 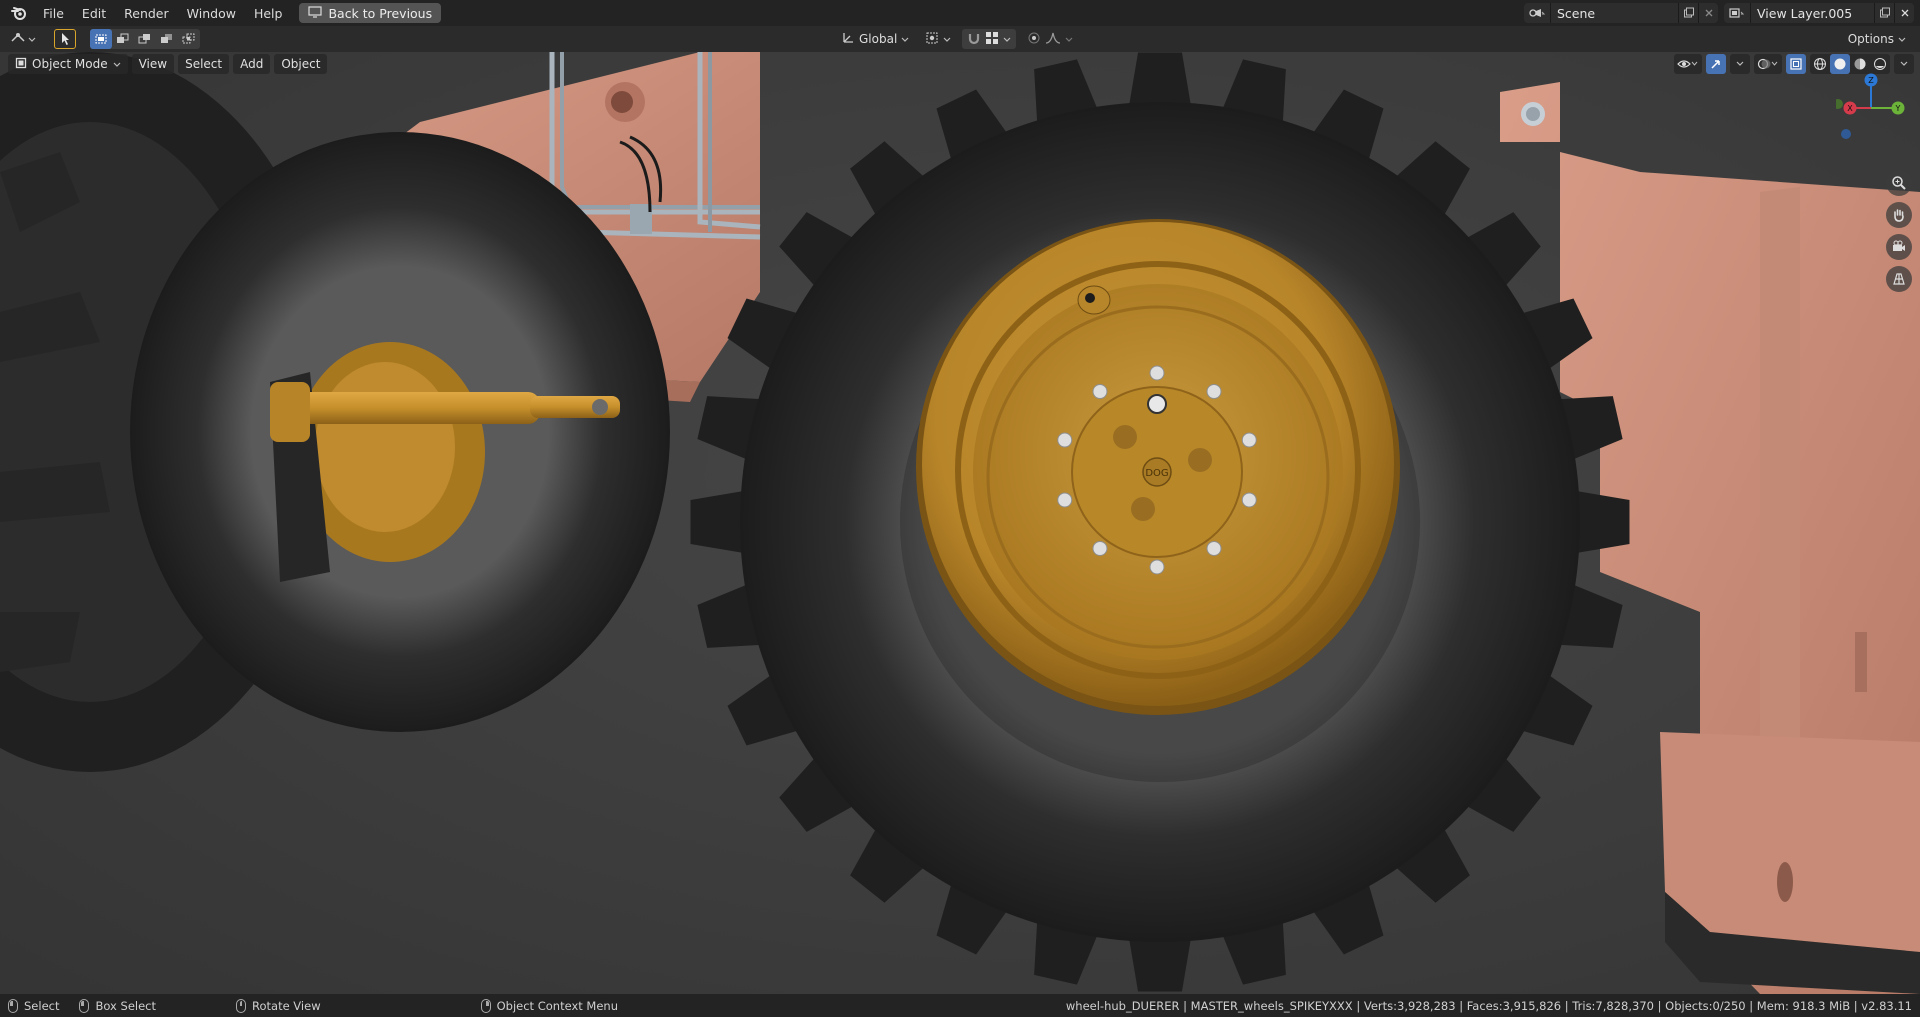 What do you see at coordinates (42, 1005) in the screenshot?
I see `status-select-label: Select` at bounding box center [42, 1005].